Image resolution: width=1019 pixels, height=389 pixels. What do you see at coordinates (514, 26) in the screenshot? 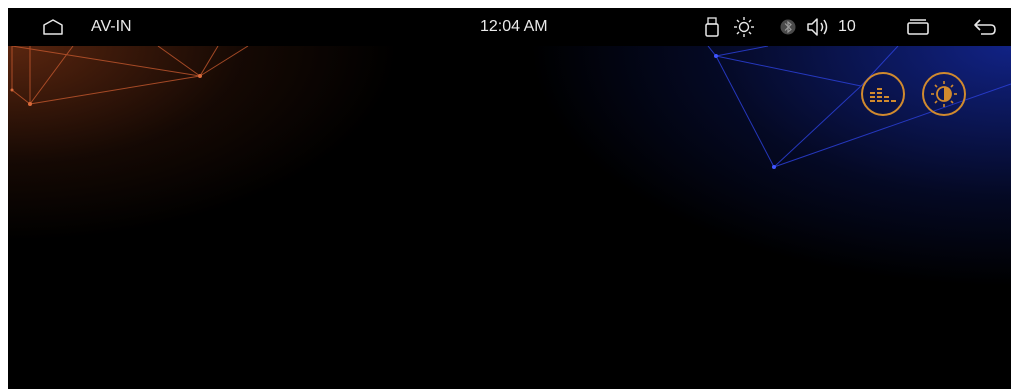
I see `clock: 12:04 AM` at bounding box center [514, 26].